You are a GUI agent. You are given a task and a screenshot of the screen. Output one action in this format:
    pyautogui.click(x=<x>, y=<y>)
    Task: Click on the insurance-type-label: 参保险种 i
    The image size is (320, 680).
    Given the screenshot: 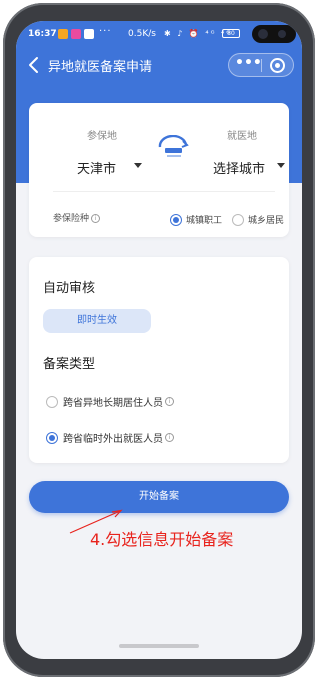 What is the action you would take?
    pyautogui.click(x=77, y=217)
    